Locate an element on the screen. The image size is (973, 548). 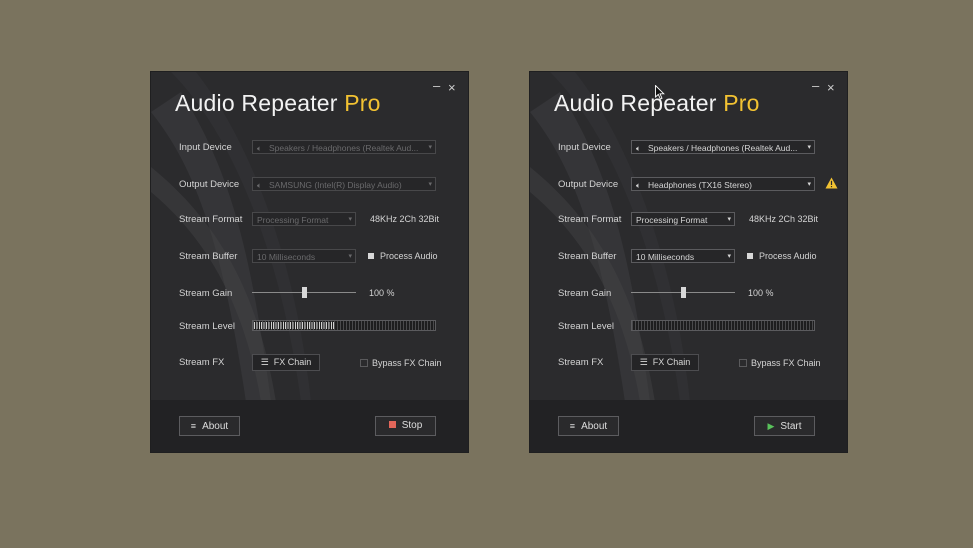
start-label: Start is located at coordinates (791, 426).